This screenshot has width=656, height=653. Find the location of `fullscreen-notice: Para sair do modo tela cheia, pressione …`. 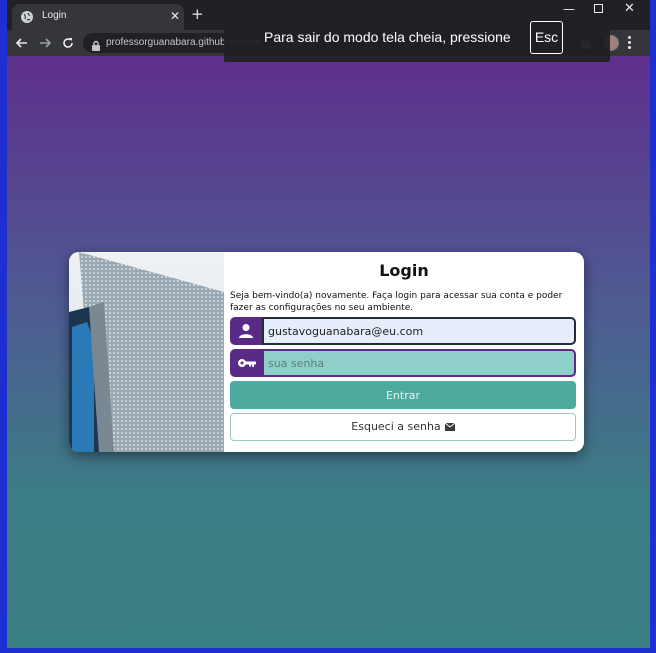

fullscreen-notice: Para sair do modo tela cheia, pressione … is located at coordinates (417, 37).